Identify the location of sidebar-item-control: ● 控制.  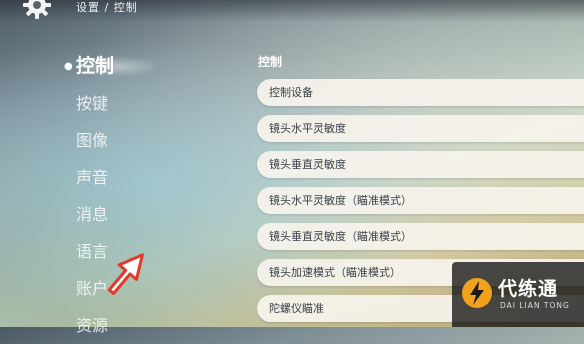
(120, 66).